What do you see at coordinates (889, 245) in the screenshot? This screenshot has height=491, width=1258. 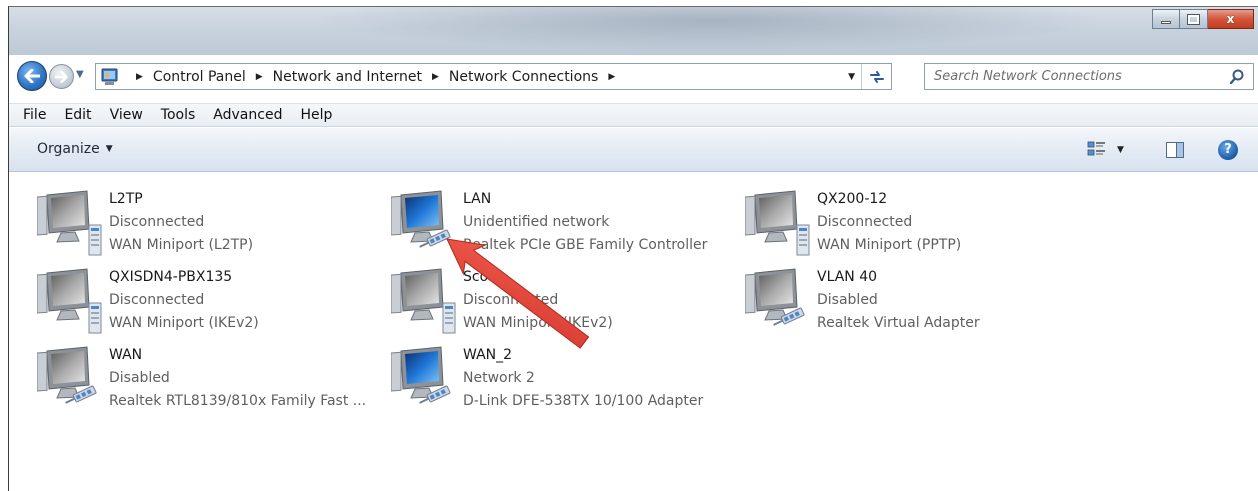 I see `connection-device: WAN Miniport (PPTP)` at bounding box center [889, 245].